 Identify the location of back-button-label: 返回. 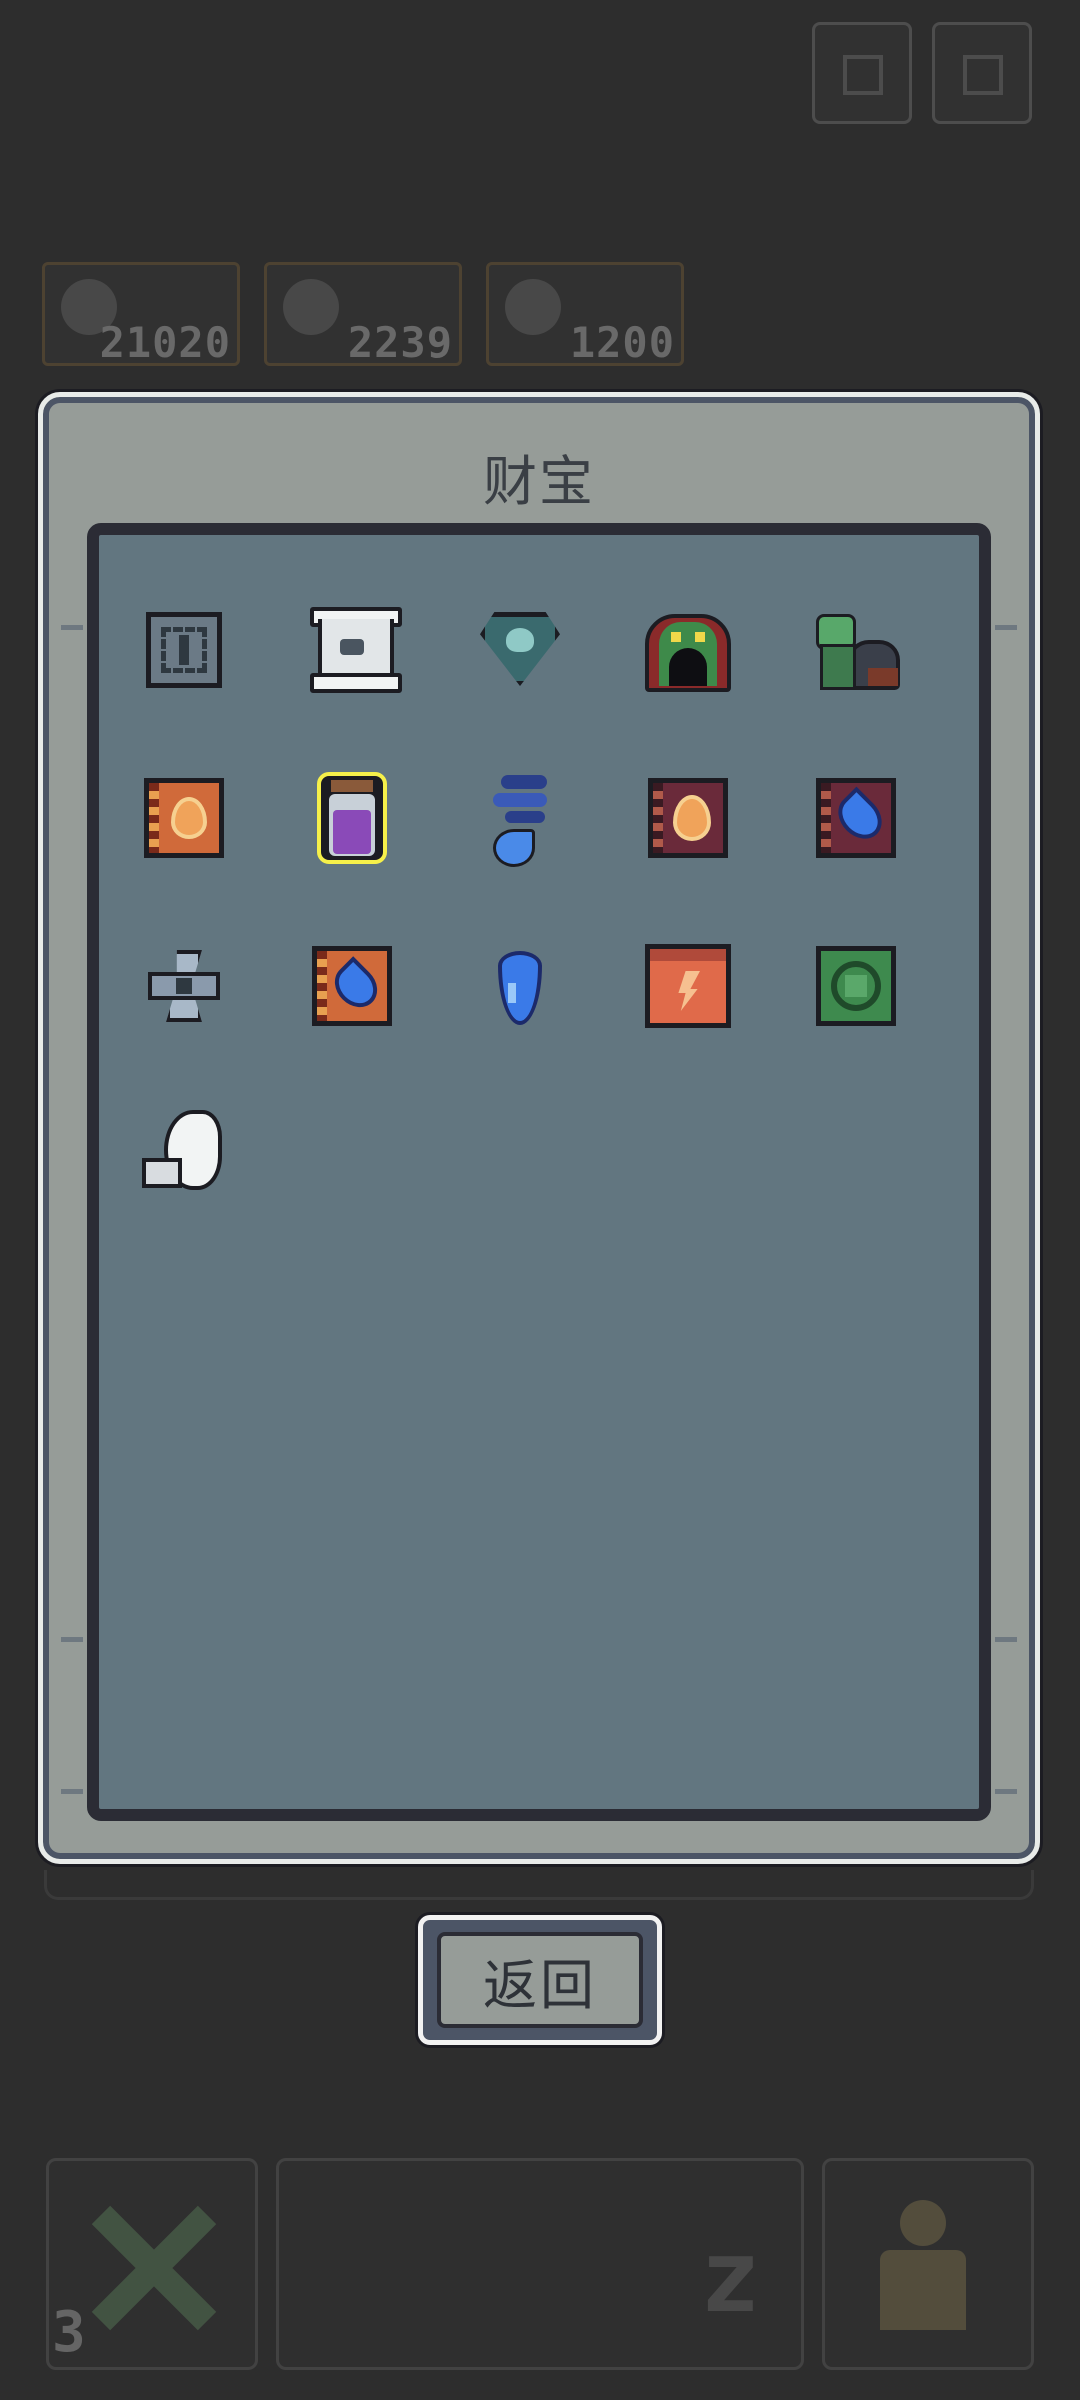
(540, 1980).